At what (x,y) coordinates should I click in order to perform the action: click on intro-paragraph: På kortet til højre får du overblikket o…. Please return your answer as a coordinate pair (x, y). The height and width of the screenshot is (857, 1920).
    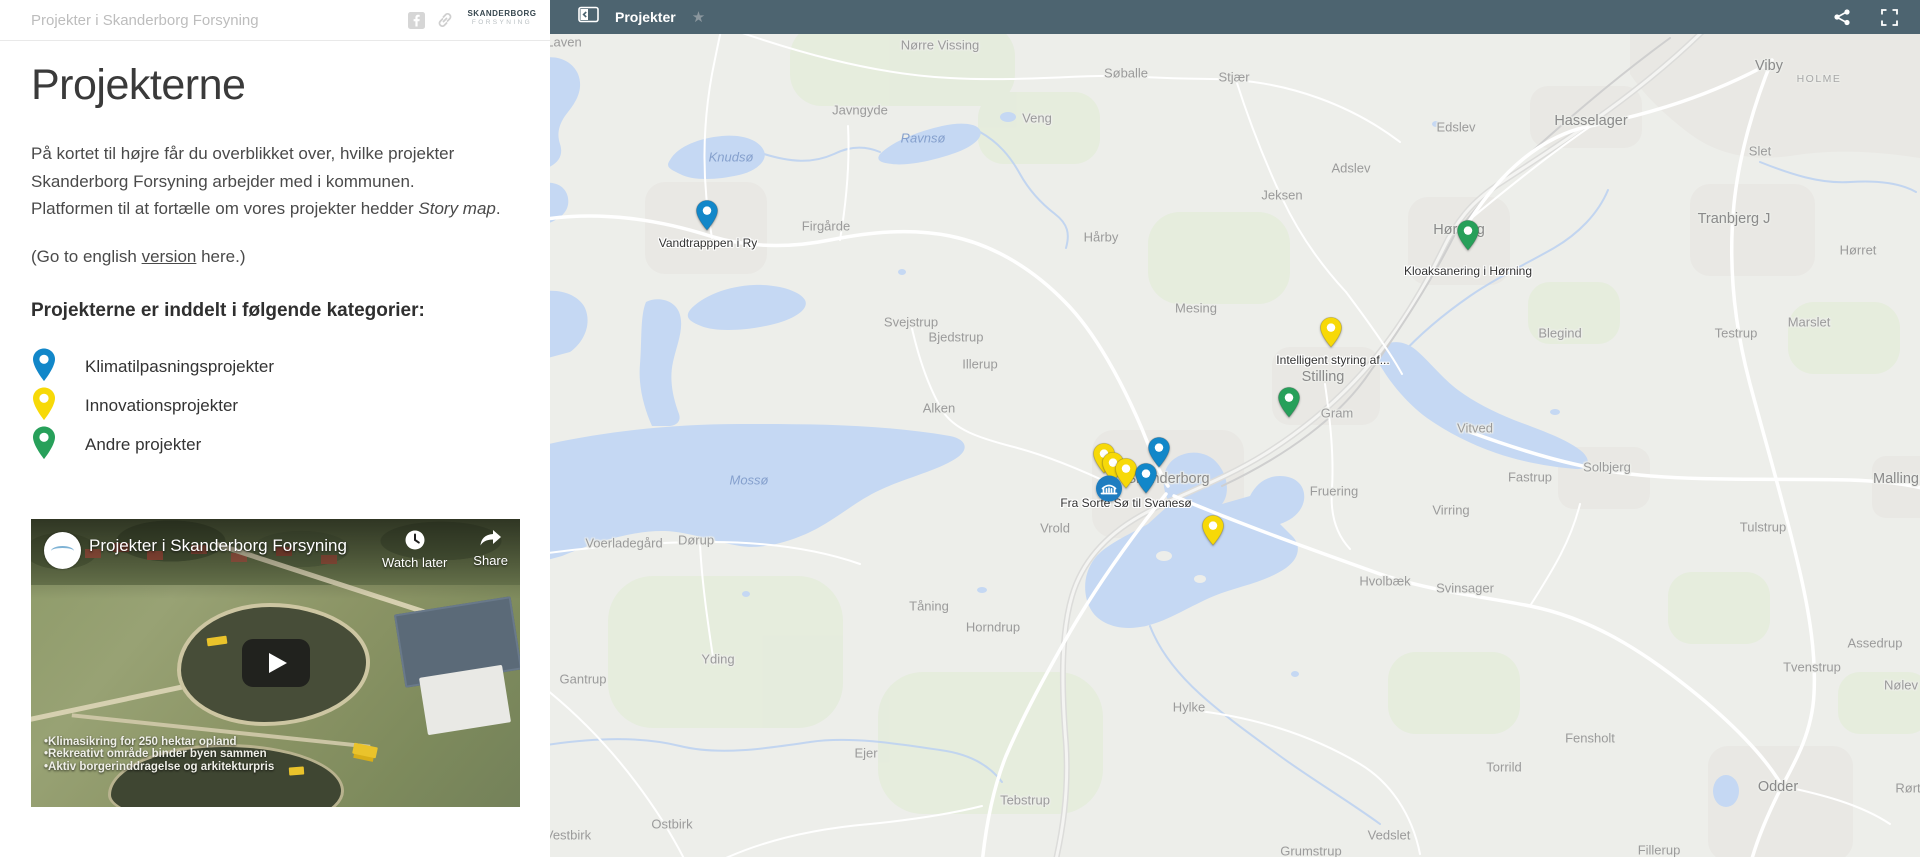
    Looking at the image, I should click on (266, 181).